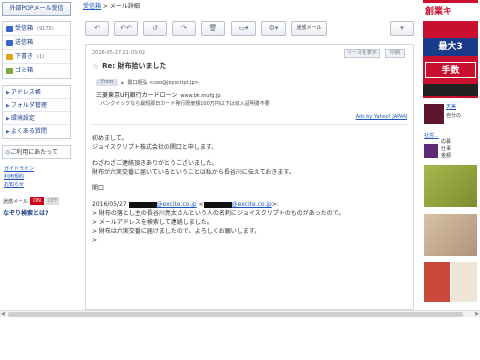 The width and height of the screenshot is (480, 360). I want to click on folder-label: 下書き, so click(24, 56).